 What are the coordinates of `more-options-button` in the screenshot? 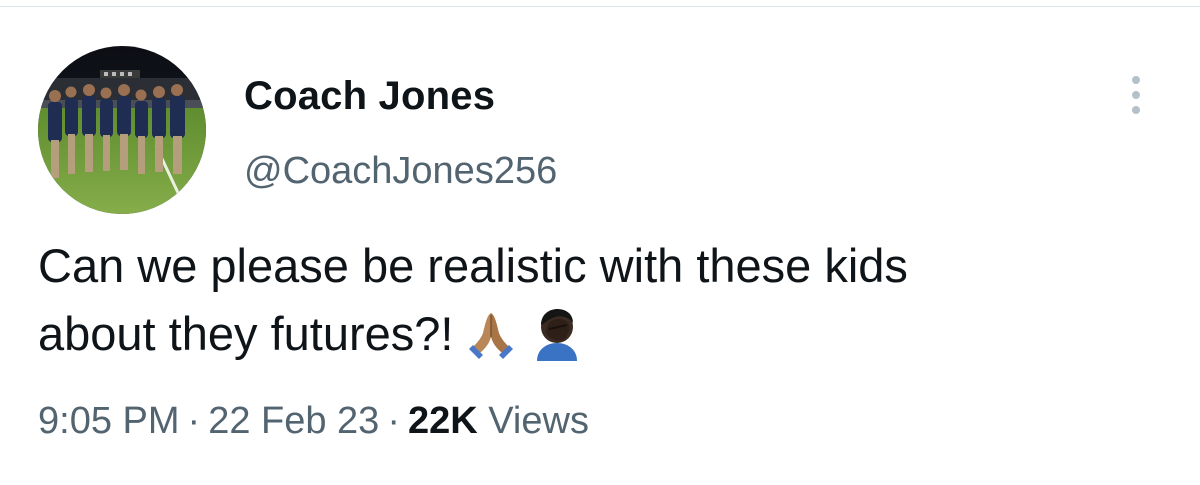 It's located at (1136, 95).